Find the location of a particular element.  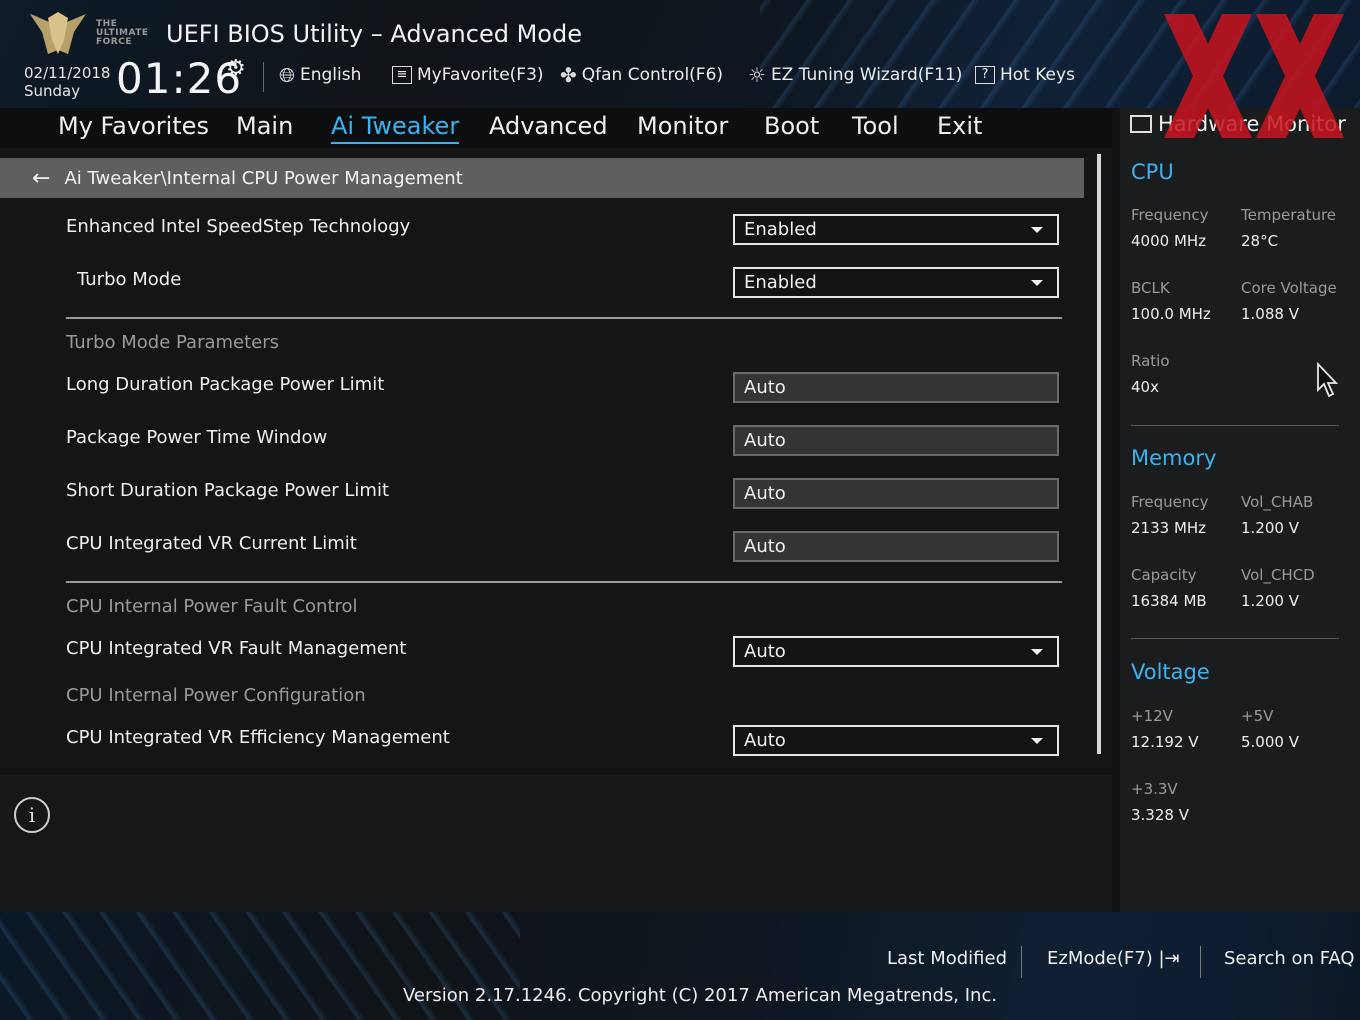

time-window-label: Package Power Time Window is located at coordinates (197, 437).